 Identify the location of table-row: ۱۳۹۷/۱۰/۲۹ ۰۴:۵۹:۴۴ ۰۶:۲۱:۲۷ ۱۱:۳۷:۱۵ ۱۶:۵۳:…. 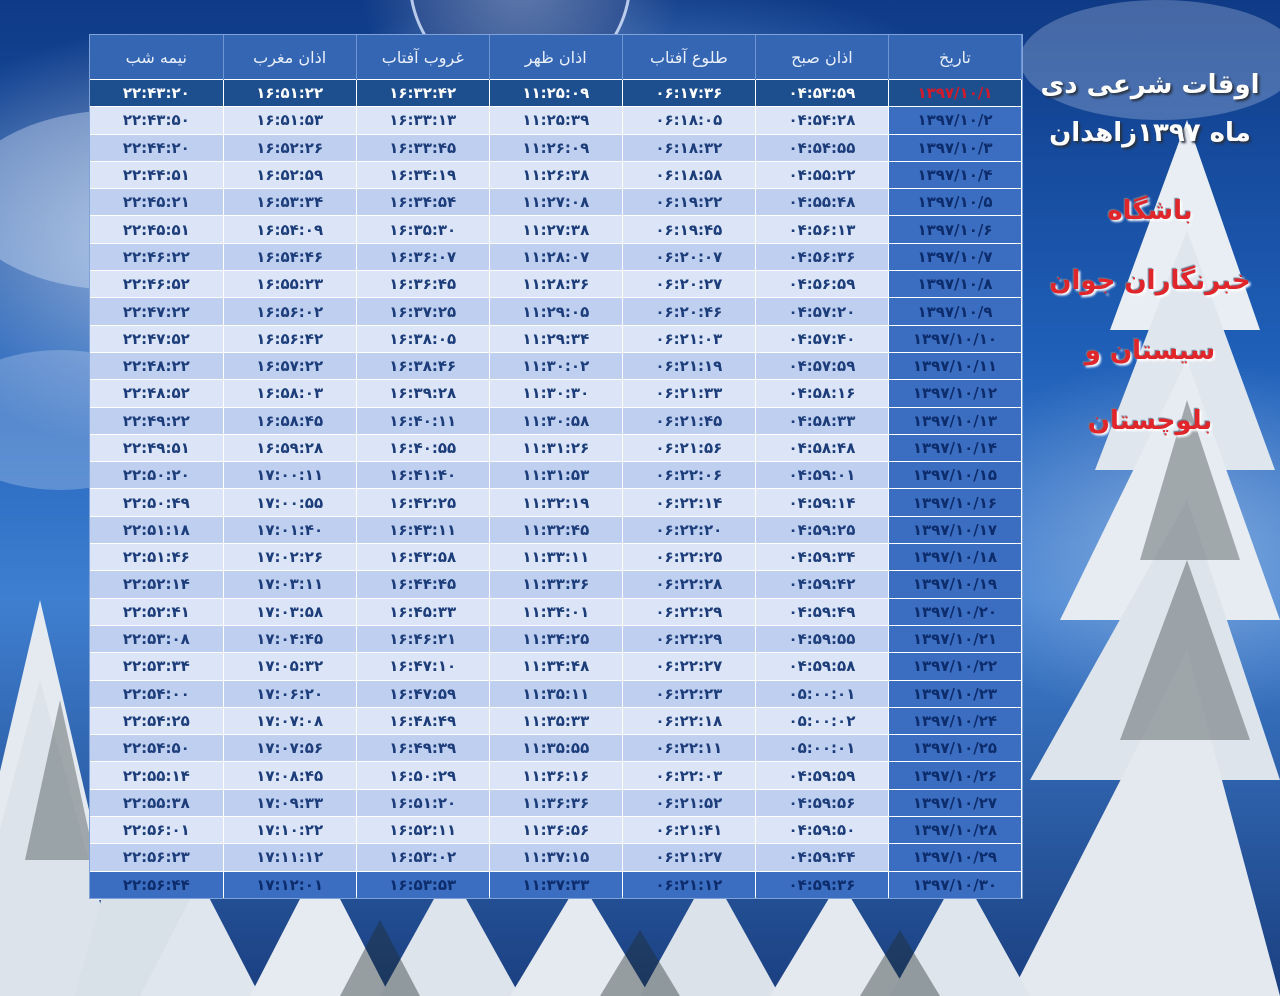
(556, 857).